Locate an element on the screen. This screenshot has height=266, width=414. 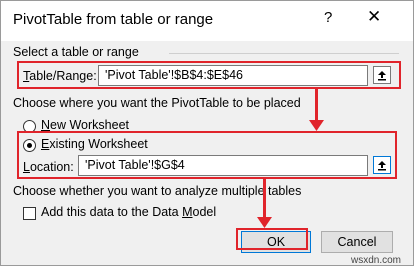
select-range-heading: Select a table or range is located at coordinates (76, 52).